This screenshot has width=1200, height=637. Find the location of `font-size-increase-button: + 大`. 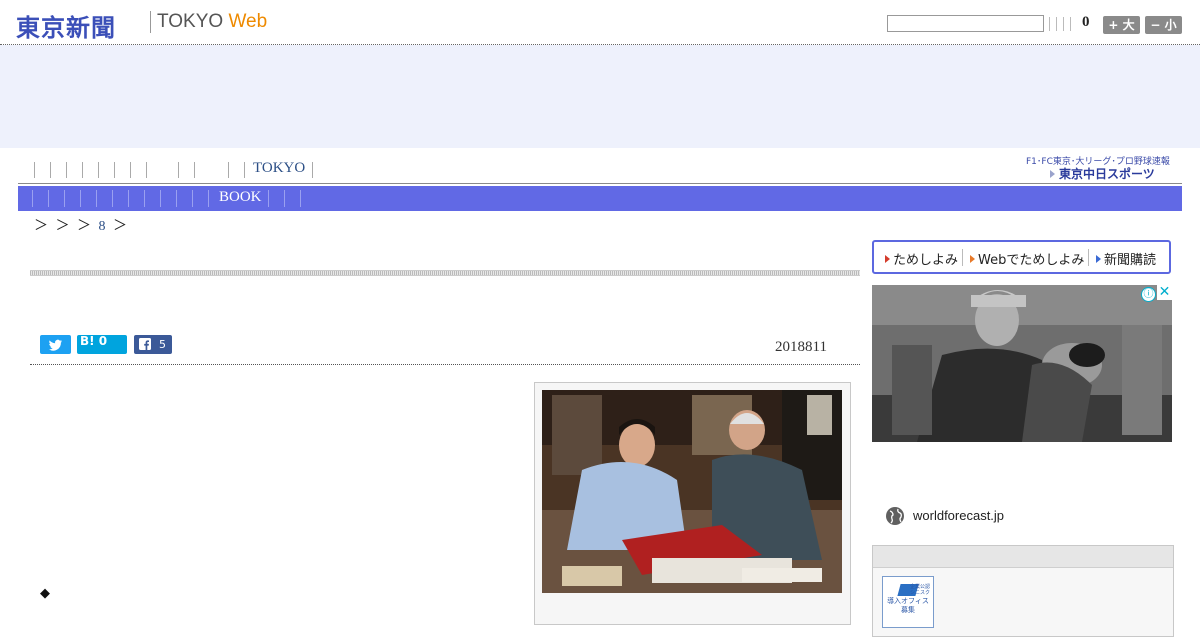

font-size-increase-button: + 大 is located at coordinates (1121, 25).